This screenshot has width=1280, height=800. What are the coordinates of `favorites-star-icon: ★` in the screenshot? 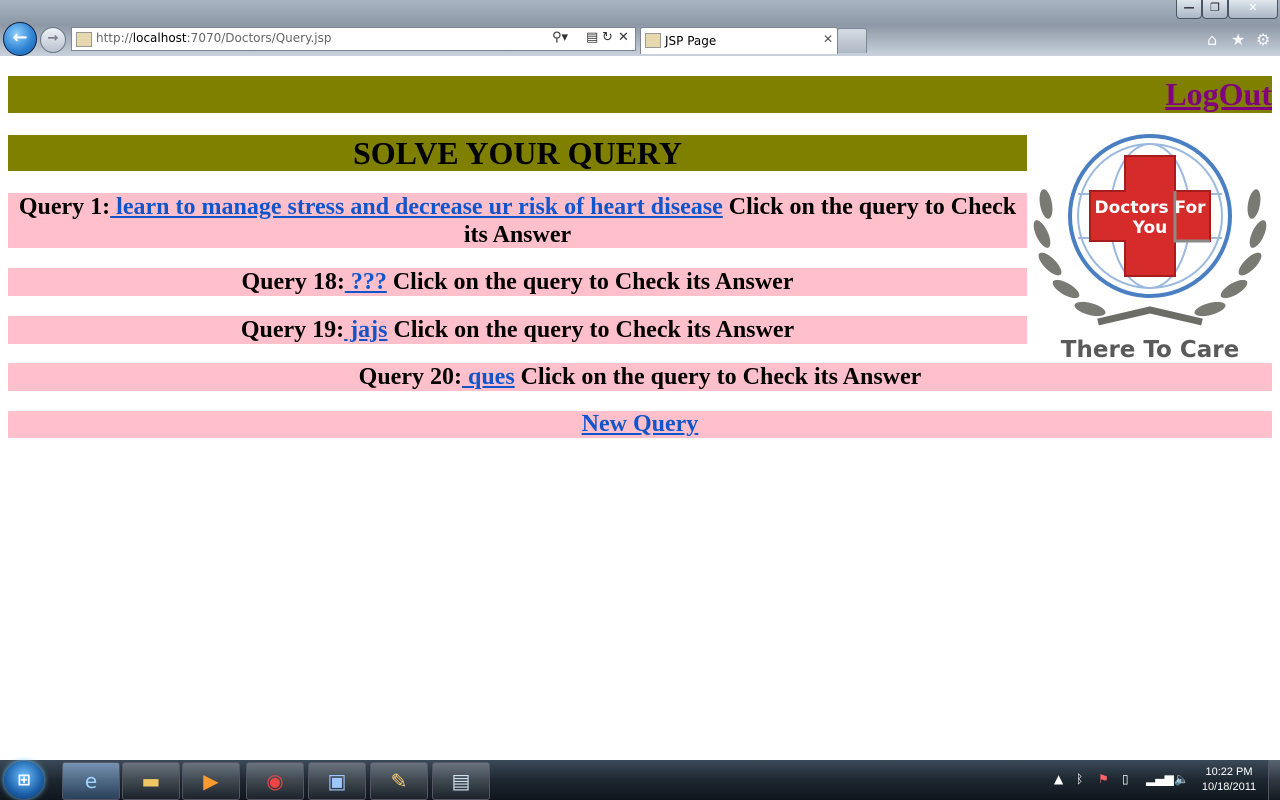 It's located at (1238, 39).